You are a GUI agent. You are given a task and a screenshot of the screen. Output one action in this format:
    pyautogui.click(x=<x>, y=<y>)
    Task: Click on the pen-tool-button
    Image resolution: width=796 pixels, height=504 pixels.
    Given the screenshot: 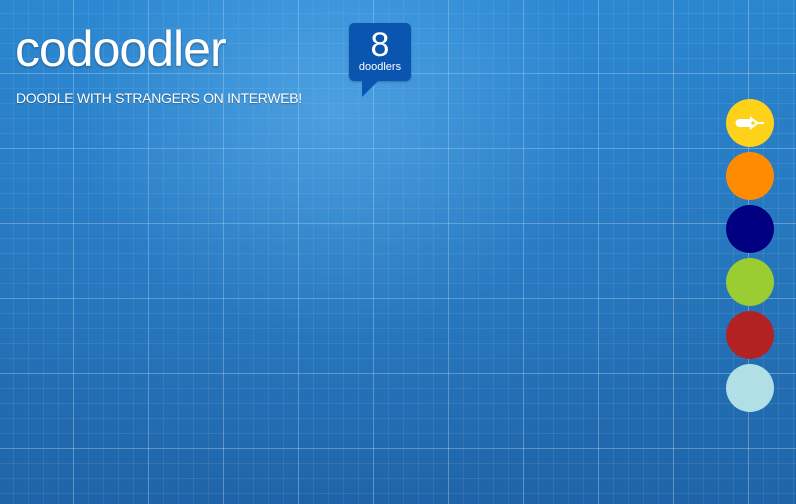 What is the action you would take?
    pyautogui.click(x=750, y=123)
    